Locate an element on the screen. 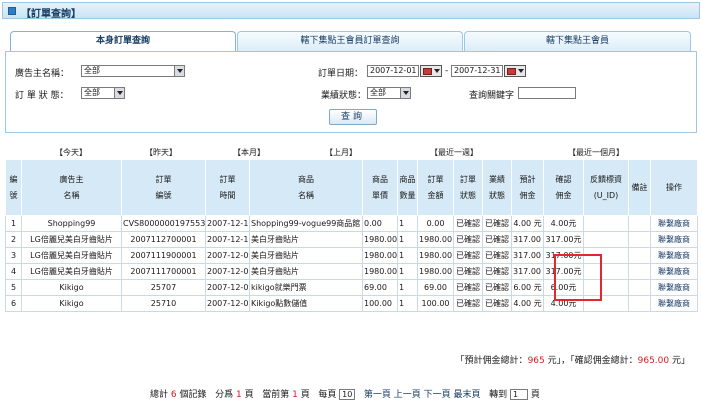 The image size is (702, 407). pager-total-count: 6 is located at coordinates (173, 395).